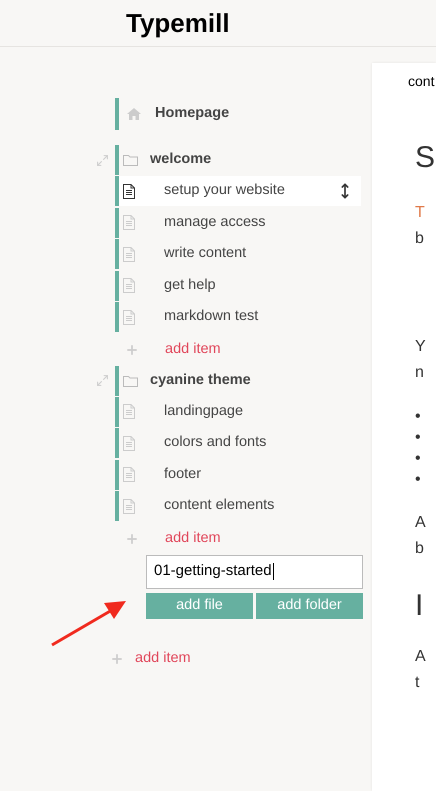 Image resolution: width=436 pixels, height=791 pixels. Describe the element at coordinates (238, 443) in the screenshot. I see `page-item: colors and fonts` at that location.